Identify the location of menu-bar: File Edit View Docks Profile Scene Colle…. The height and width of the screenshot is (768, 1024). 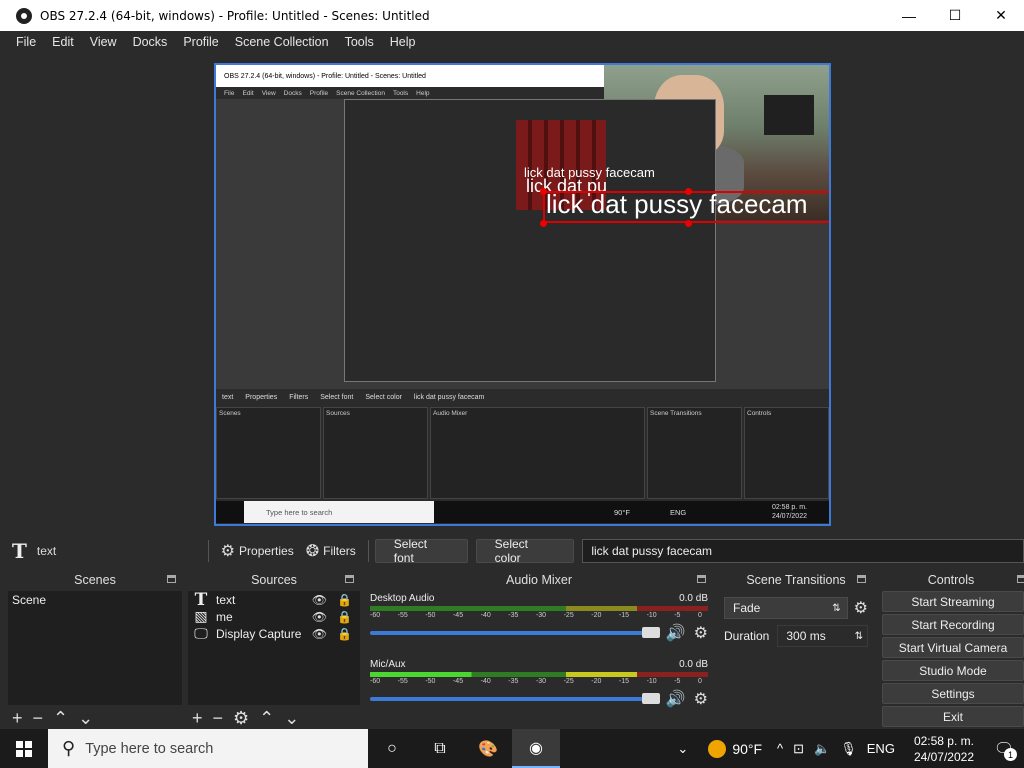
(512, 42).